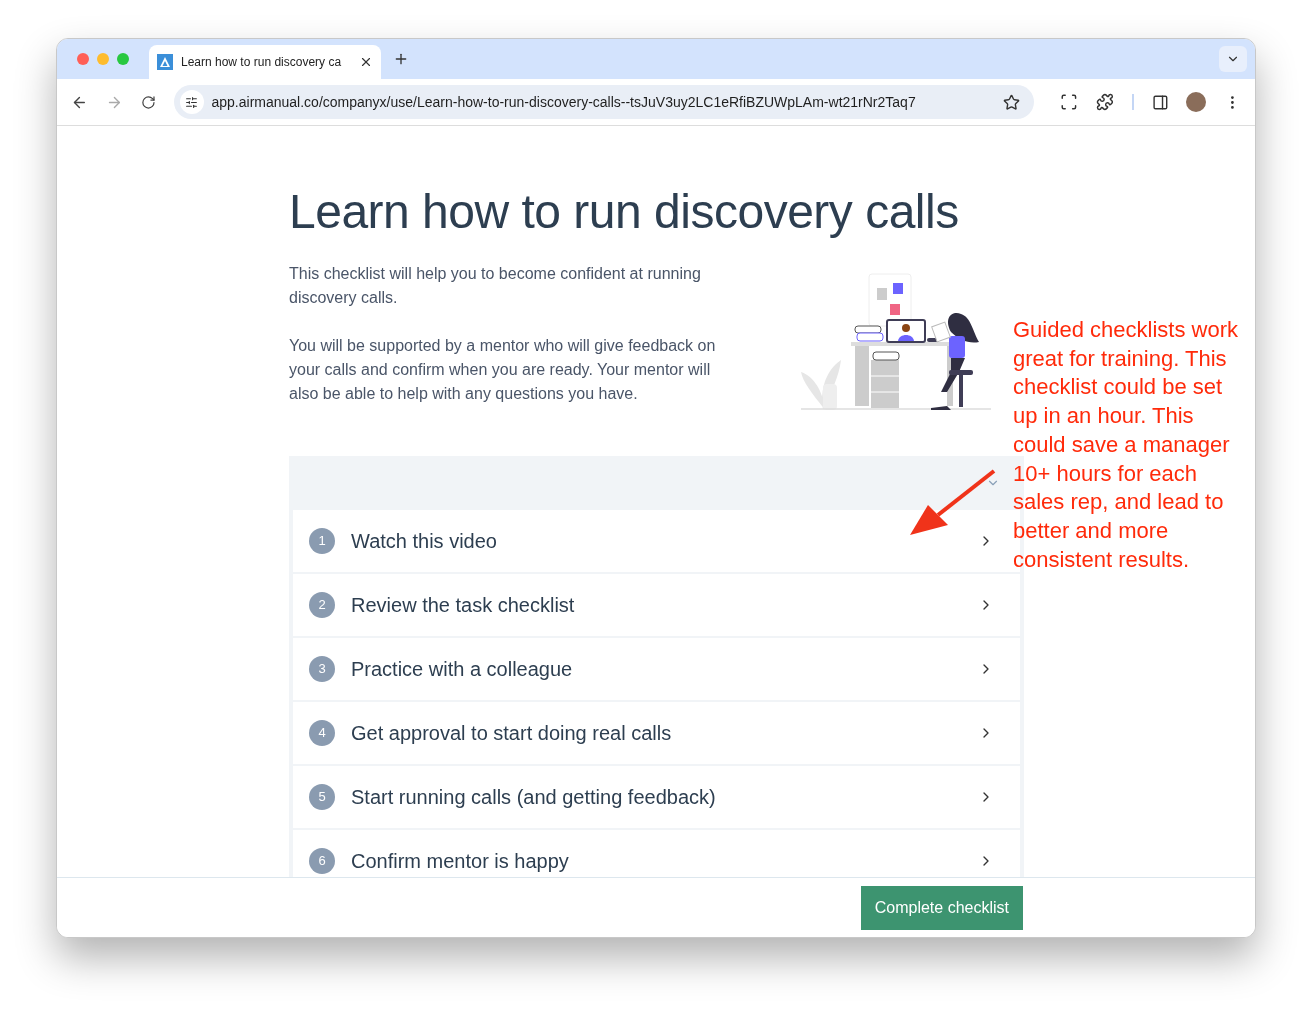  I want to click on url-text: app.airmanual.co/companyx/use/Learn-how-to-run-discovery-calls--tsJuV3uy2LC1eRfiBZUWpLAm-wt21rNr2Taq7, so click(564, 102).